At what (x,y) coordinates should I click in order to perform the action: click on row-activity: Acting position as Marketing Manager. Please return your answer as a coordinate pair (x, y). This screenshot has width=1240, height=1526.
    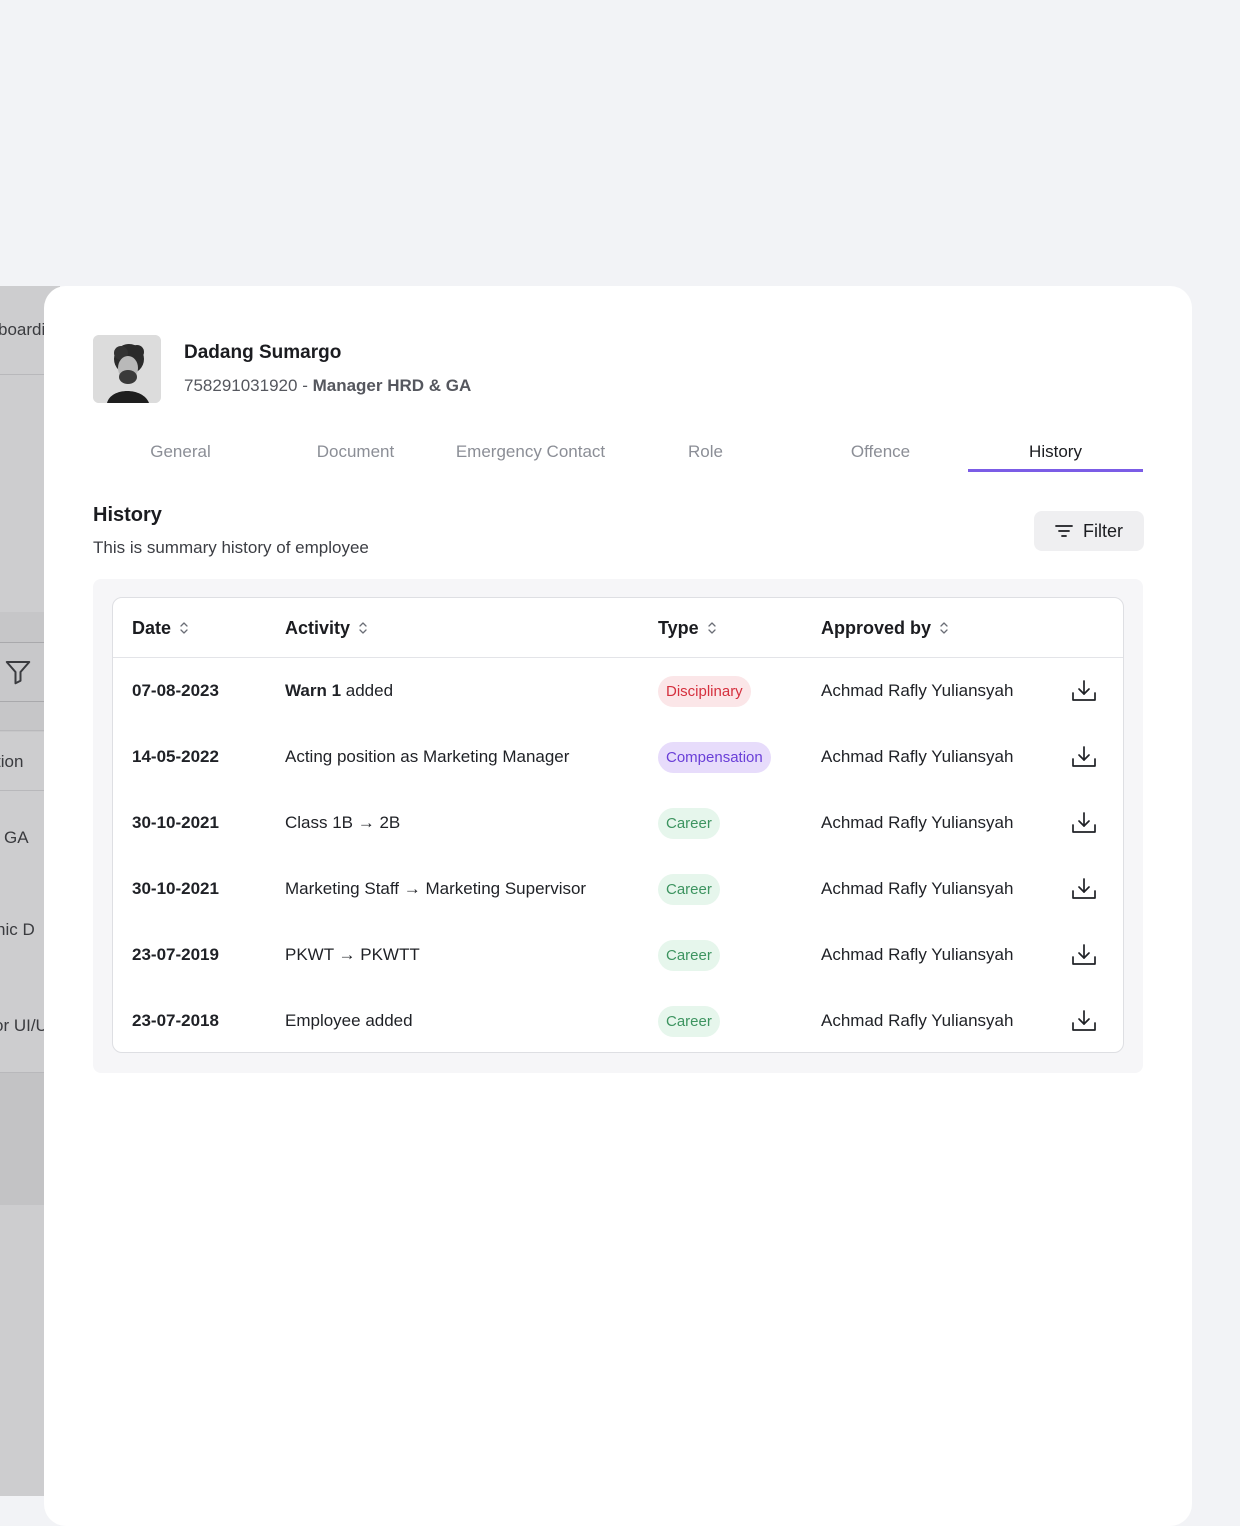
    Looking at the image, I should click on (427, 757).